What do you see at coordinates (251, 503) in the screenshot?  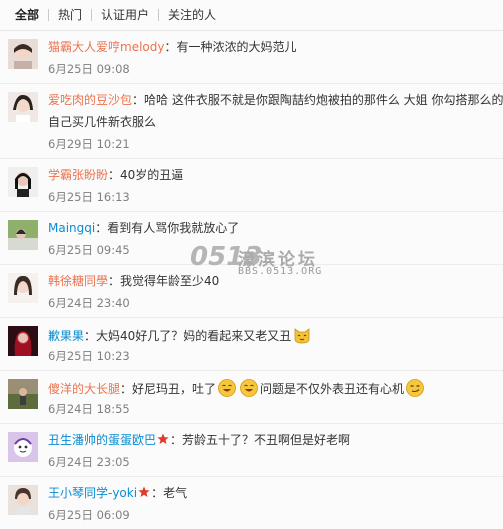 I see `comment-item: 王小琴同学-yoki ：老气 6月25日 06:09` at bounding box center [251, 503].